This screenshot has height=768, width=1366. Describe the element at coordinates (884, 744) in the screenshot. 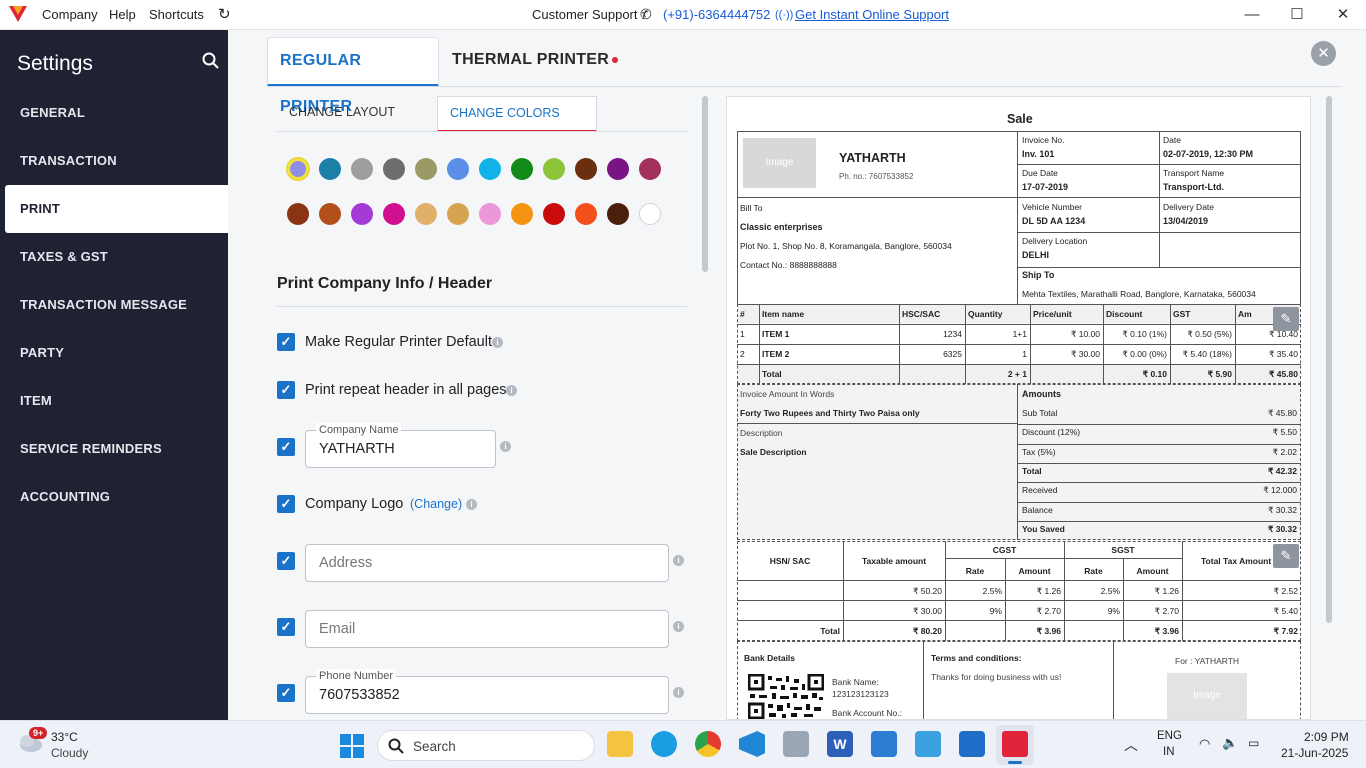

I see `notepad-icon` at that location.